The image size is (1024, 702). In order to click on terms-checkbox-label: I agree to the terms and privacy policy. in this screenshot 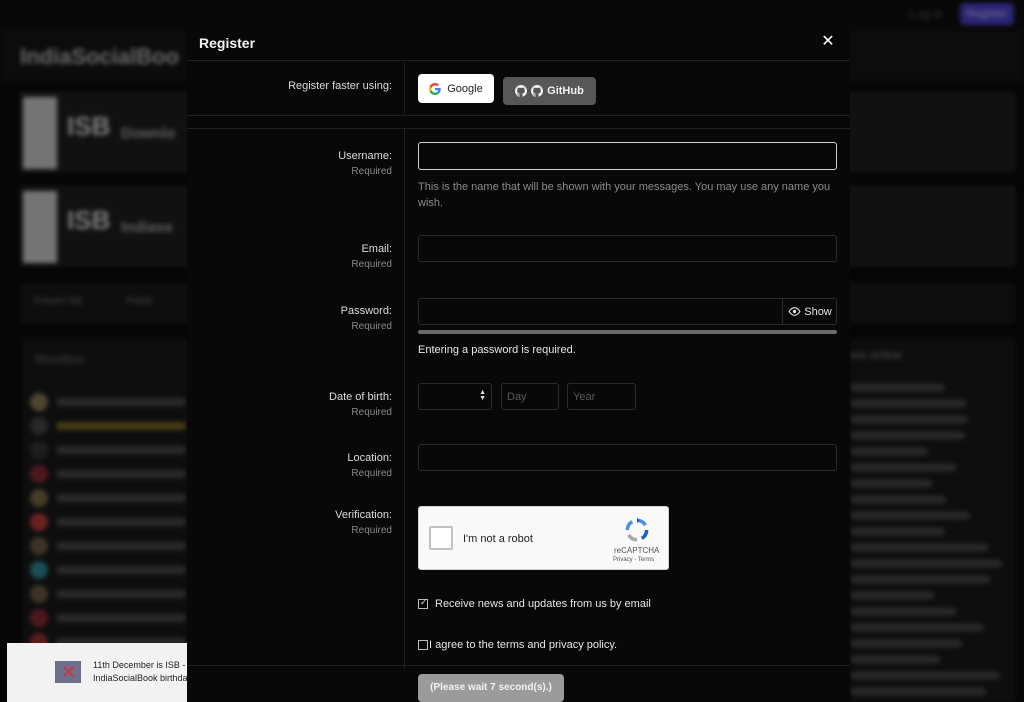, I will do `click(523, 645)`.